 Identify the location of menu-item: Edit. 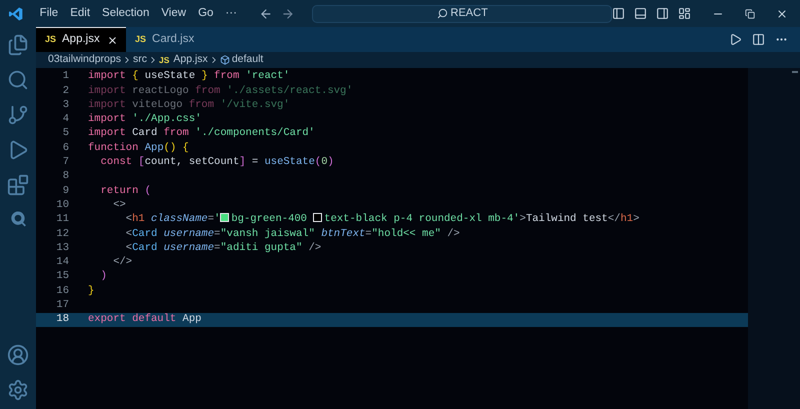
(80, 13).